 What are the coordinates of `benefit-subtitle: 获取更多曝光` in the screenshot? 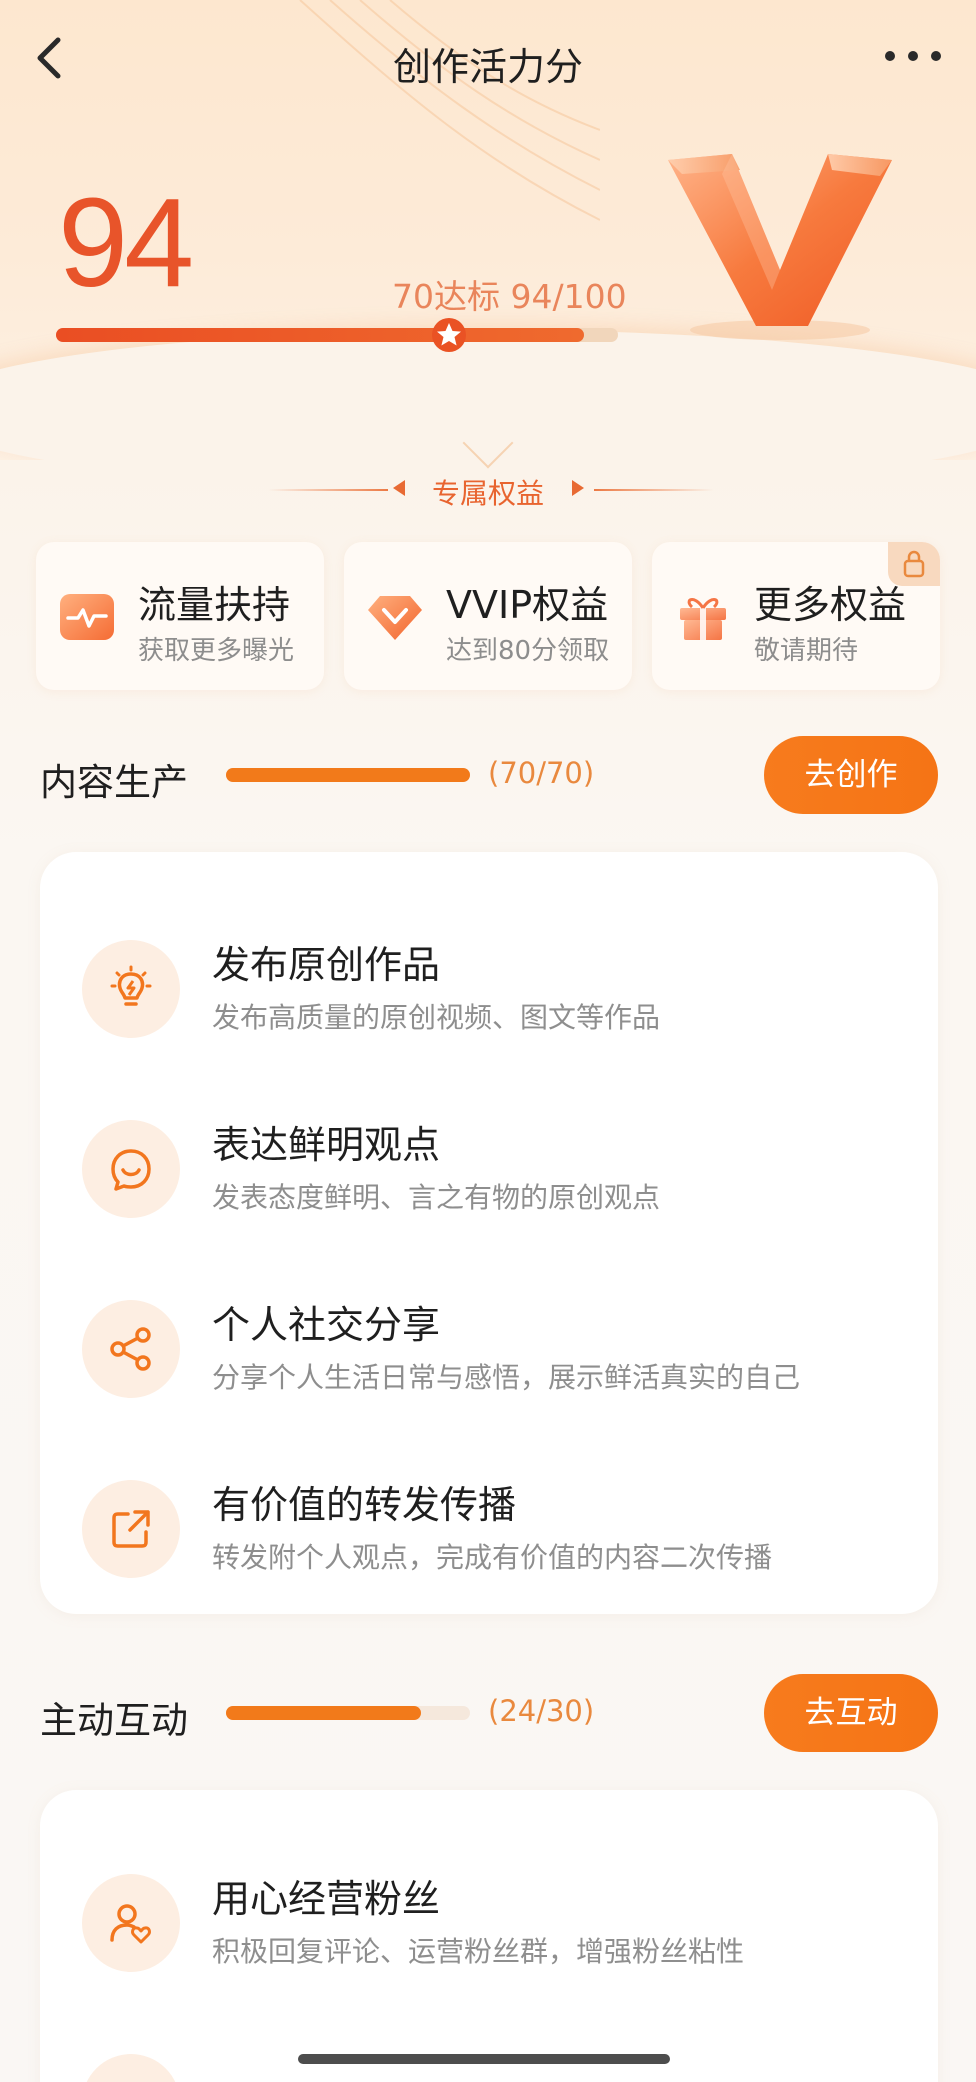 It's located at (216, 651).